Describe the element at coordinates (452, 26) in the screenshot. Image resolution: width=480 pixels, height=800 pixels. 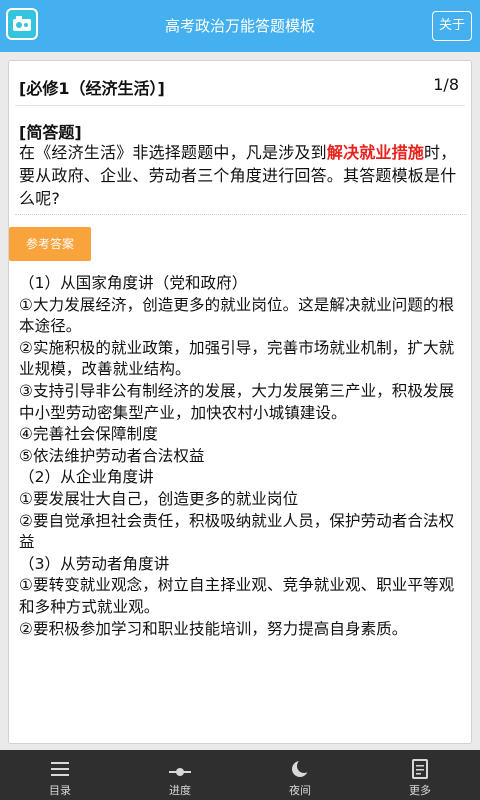
I see `about-button: 关于` at that location.